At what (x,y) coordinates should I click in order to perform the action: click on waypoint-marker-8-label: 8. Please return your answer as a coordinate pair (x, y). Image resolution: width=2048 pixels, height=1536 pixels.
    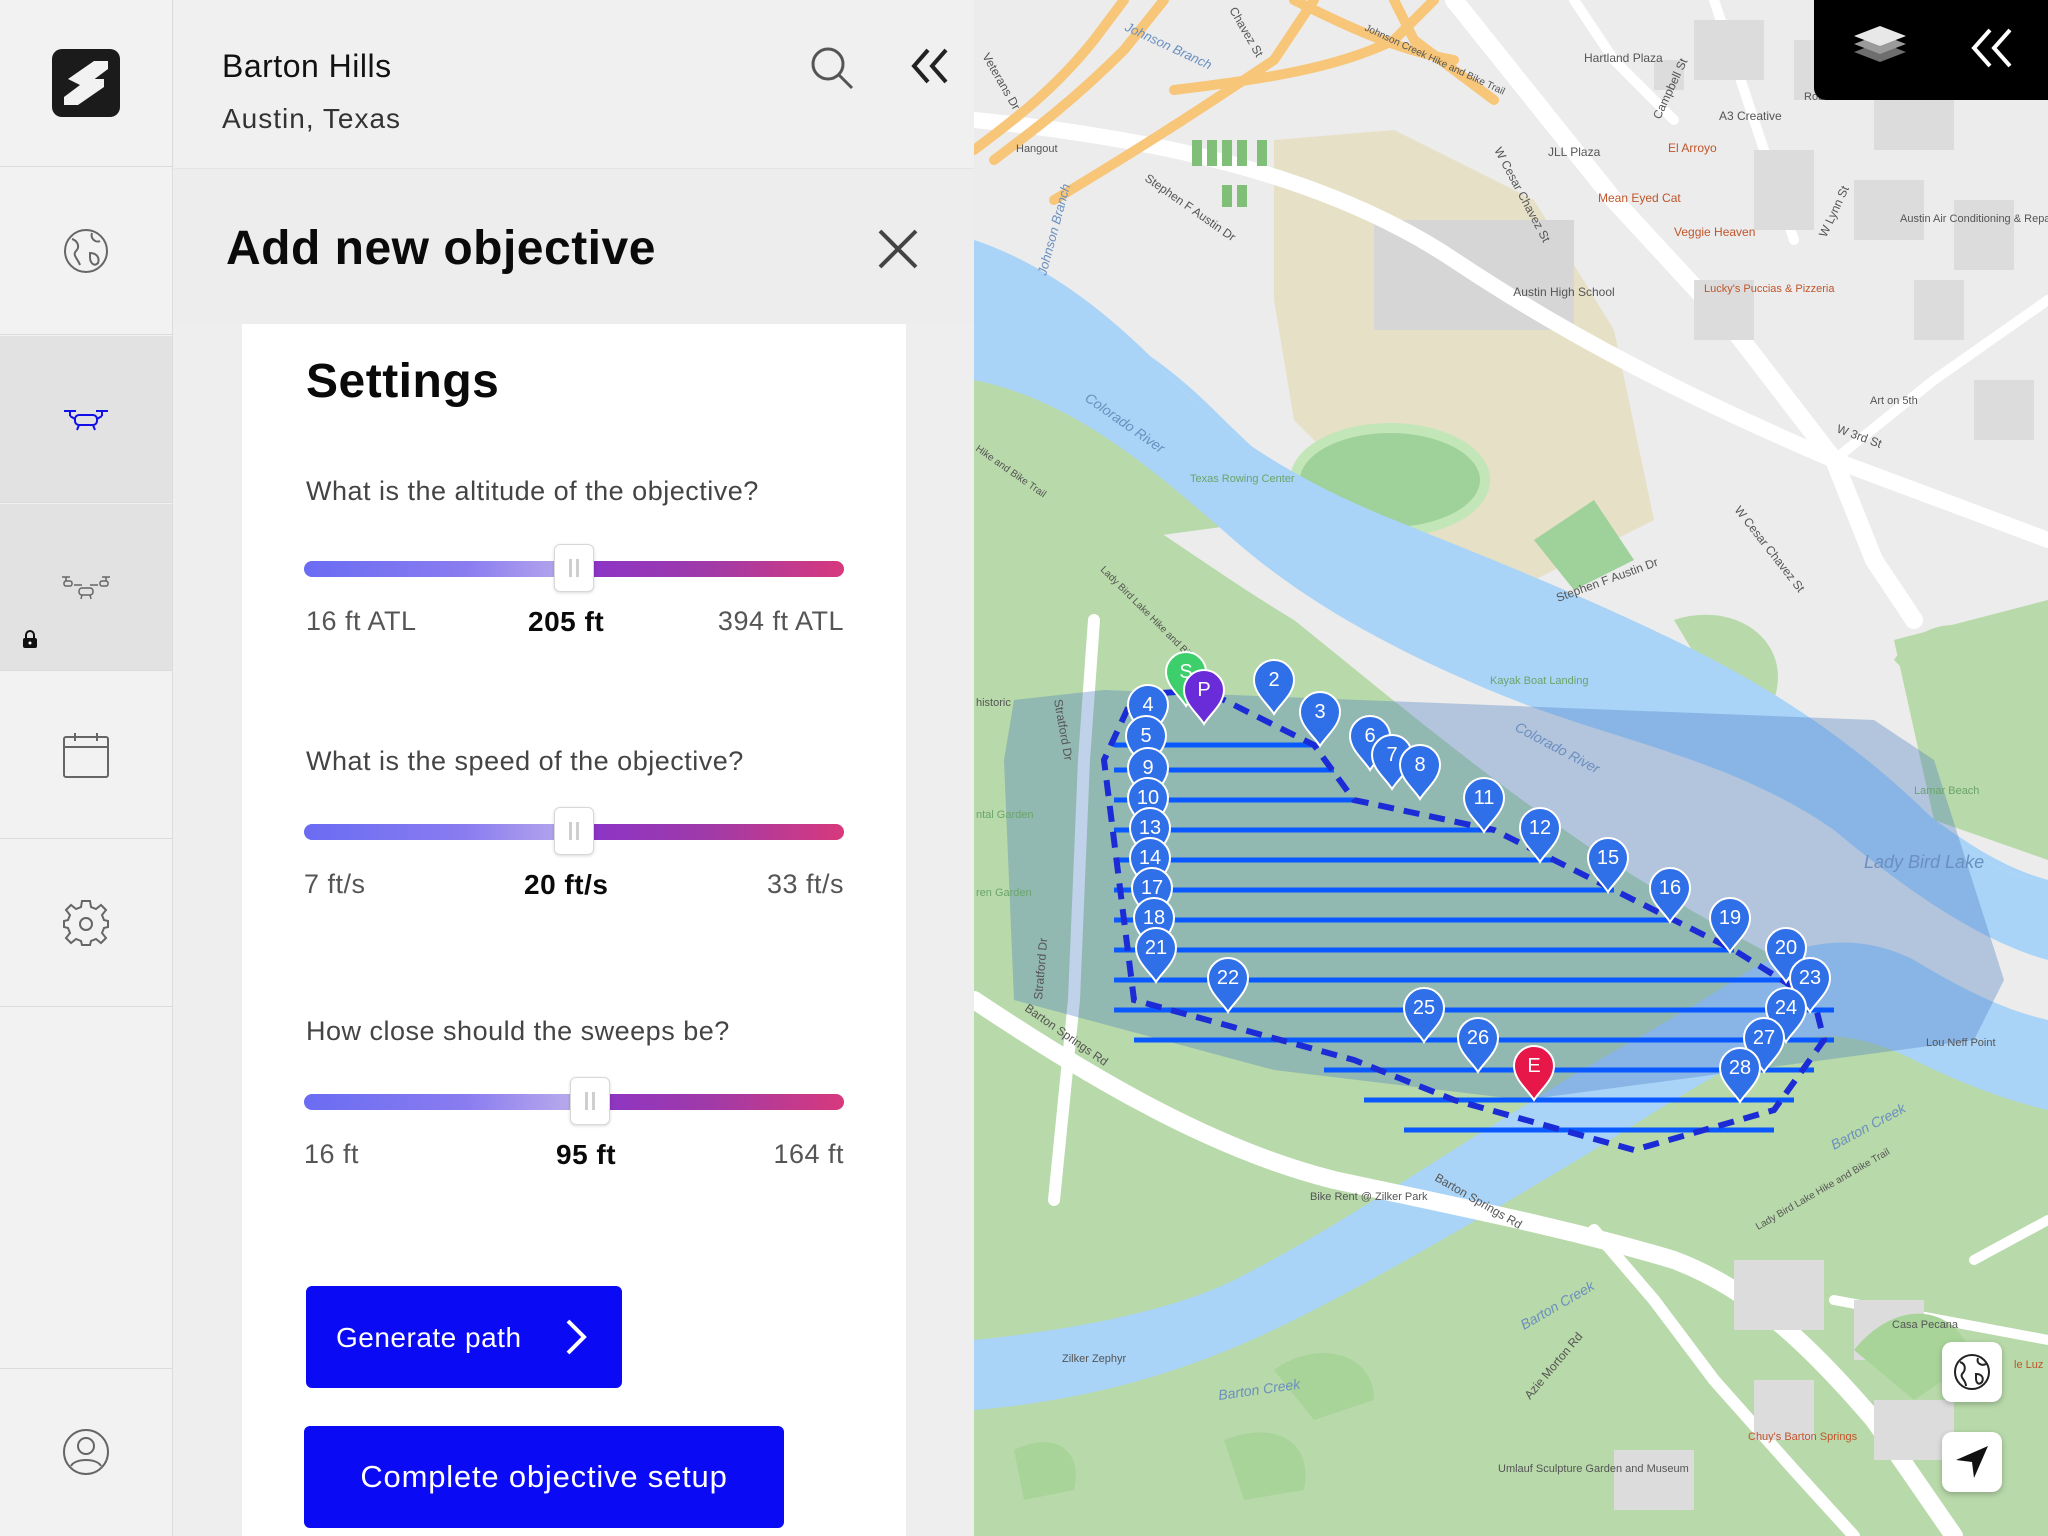
    Looking at the image, I should click on (1419, 765).